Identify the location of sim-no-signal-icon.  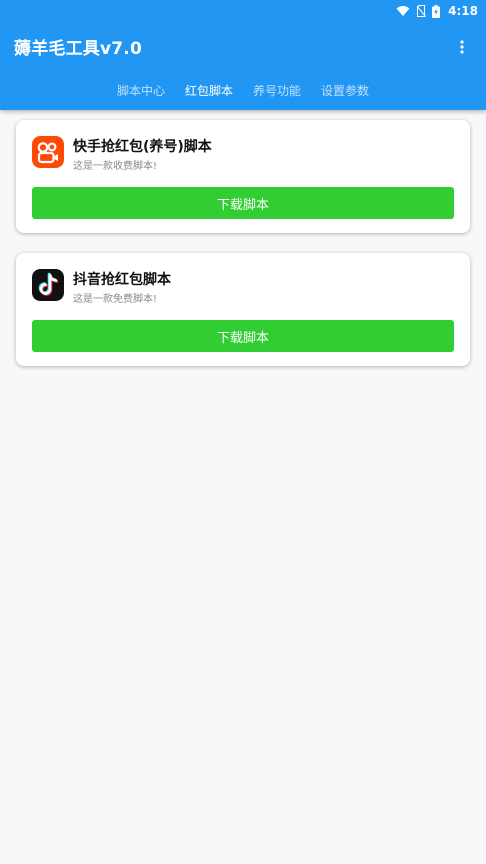
(421, 11).